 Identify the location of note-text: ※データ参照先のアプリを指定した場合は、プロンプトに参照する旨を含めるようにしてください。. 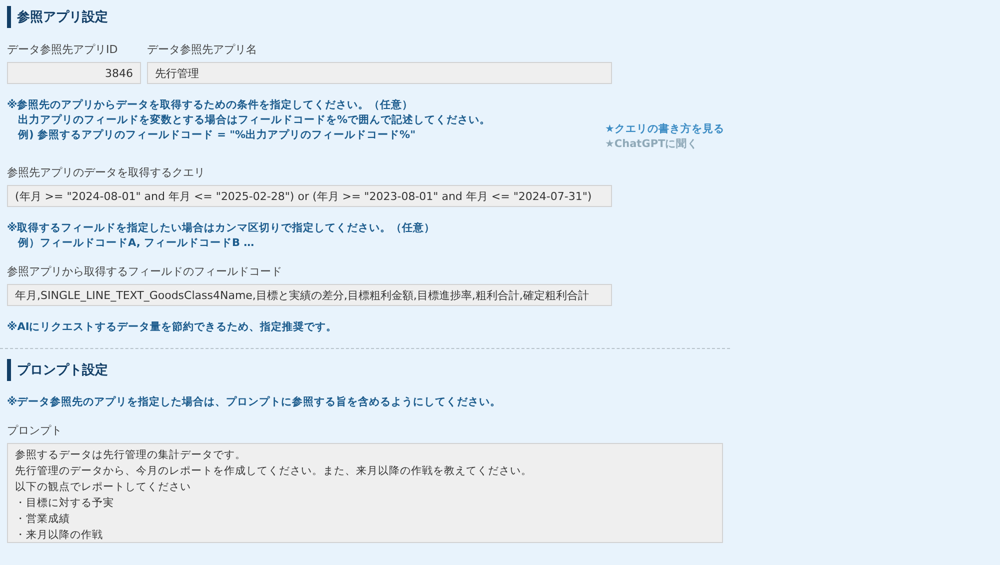
(254, 402).